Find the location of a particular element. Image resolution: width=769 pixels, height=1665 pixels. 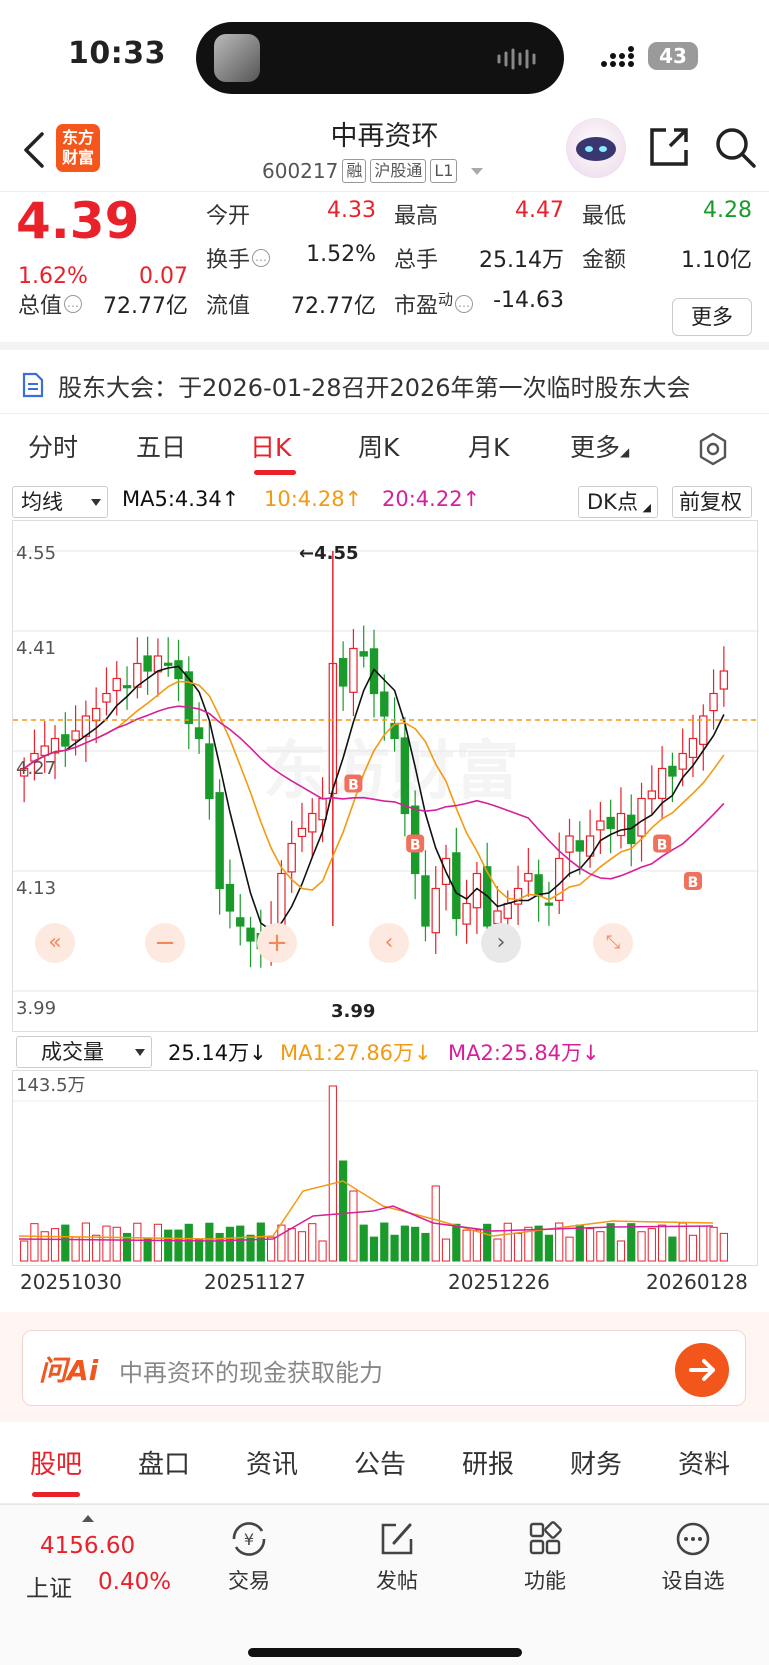

nav-functions: 功能 is located at coordinates (545, 1557).